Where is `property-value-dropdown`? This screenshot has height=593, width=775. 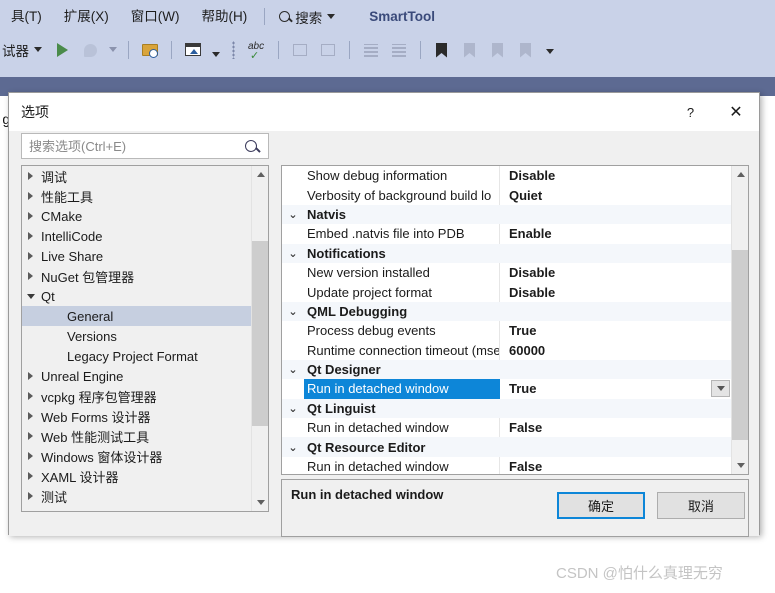
property-value-dropdown is located at coordinates (720, 389).